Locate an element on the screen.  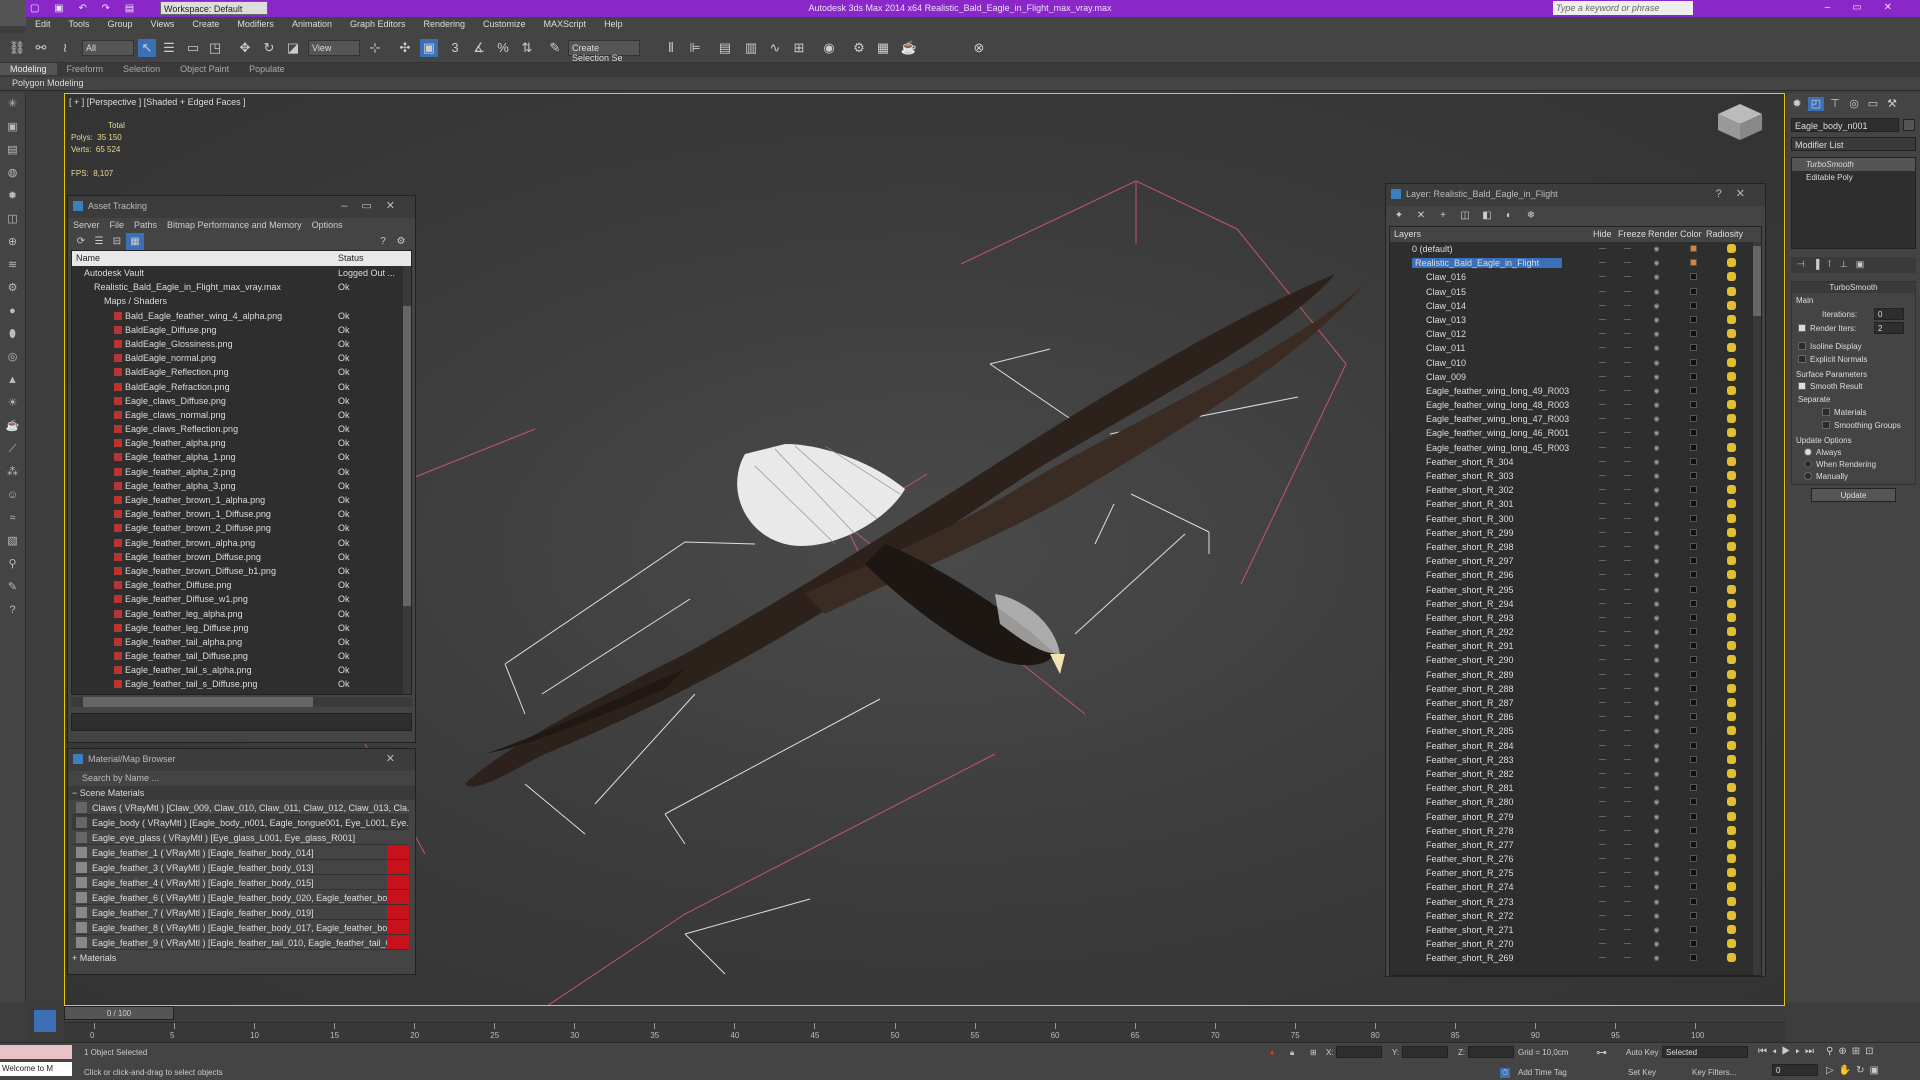
snaps-toggle-icon: 3 is located at coordinates (455, 48).